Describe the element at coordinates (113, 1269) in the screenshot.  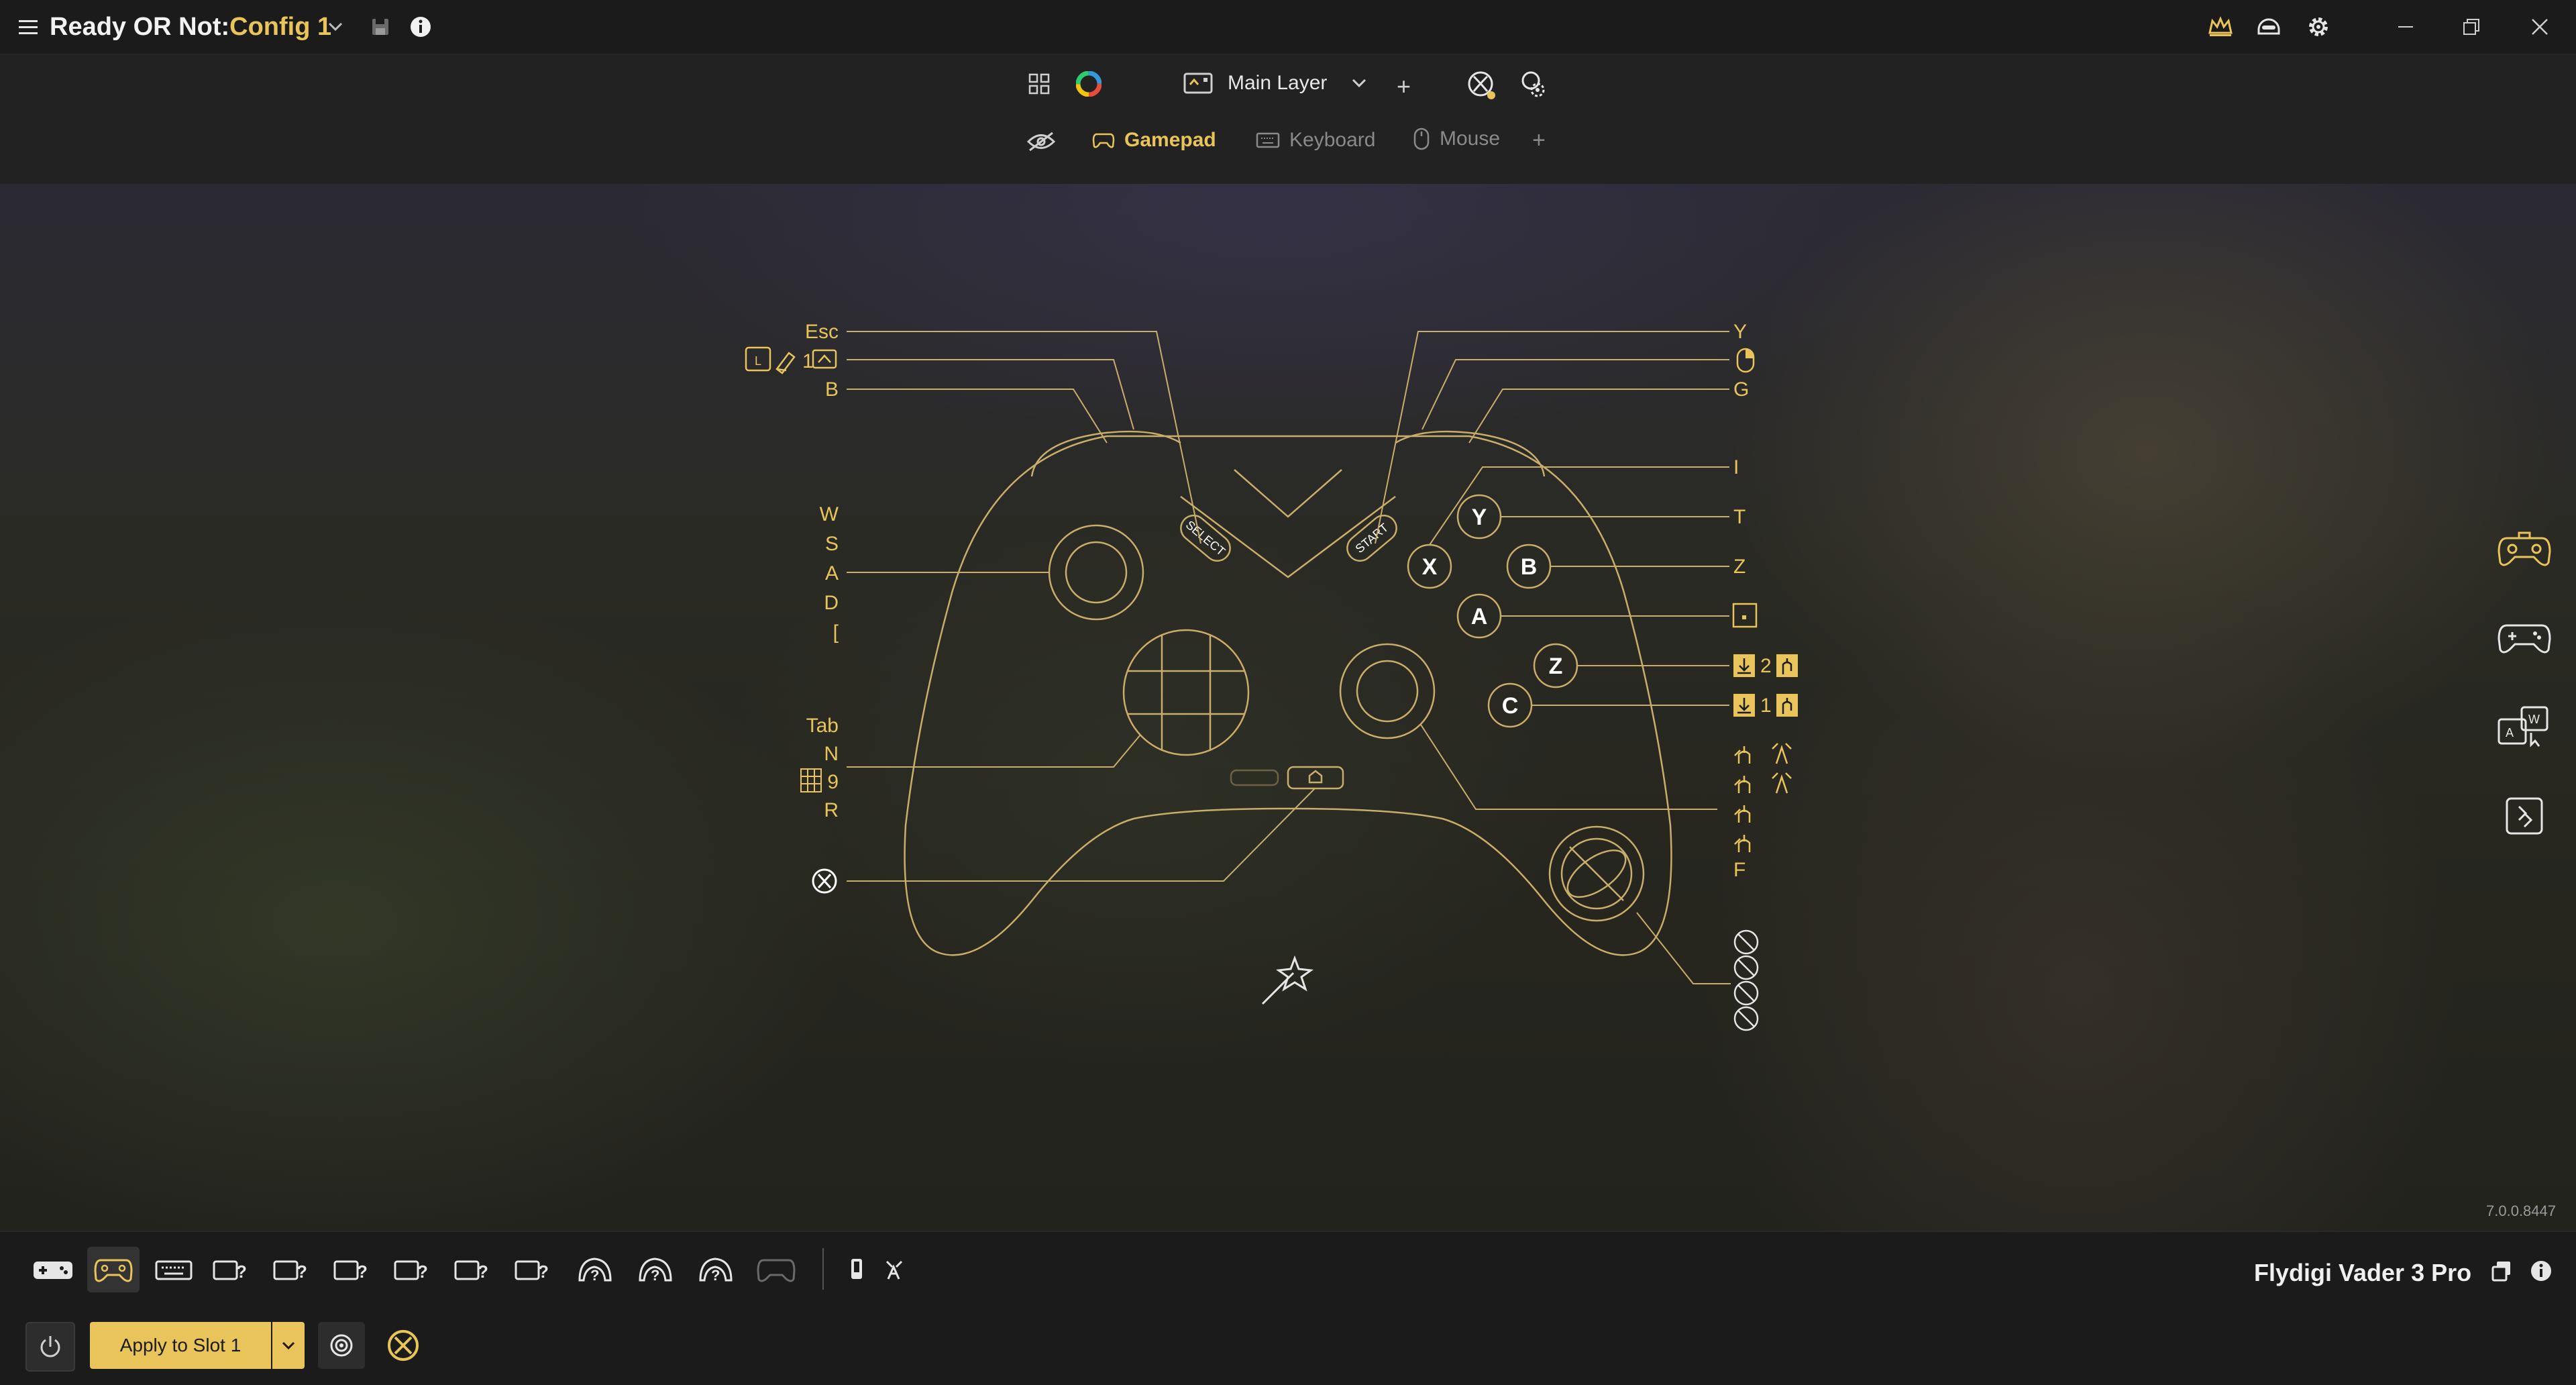
I see `mode-gamepad-button` at that location.